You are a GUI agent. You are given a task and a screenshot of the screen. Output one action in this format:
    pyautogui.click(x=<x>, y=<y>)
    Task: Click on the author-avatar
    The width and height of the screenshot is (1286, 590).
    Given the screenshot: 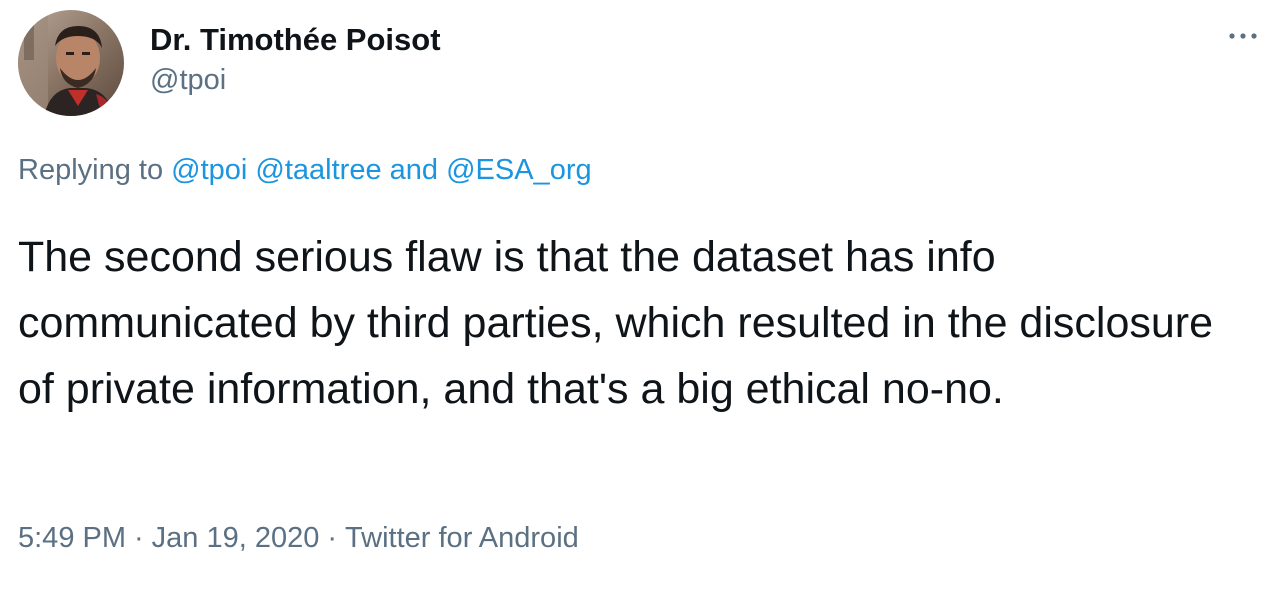 What is the action you would take?
    pyautogui.click(x=71, y=63)
    